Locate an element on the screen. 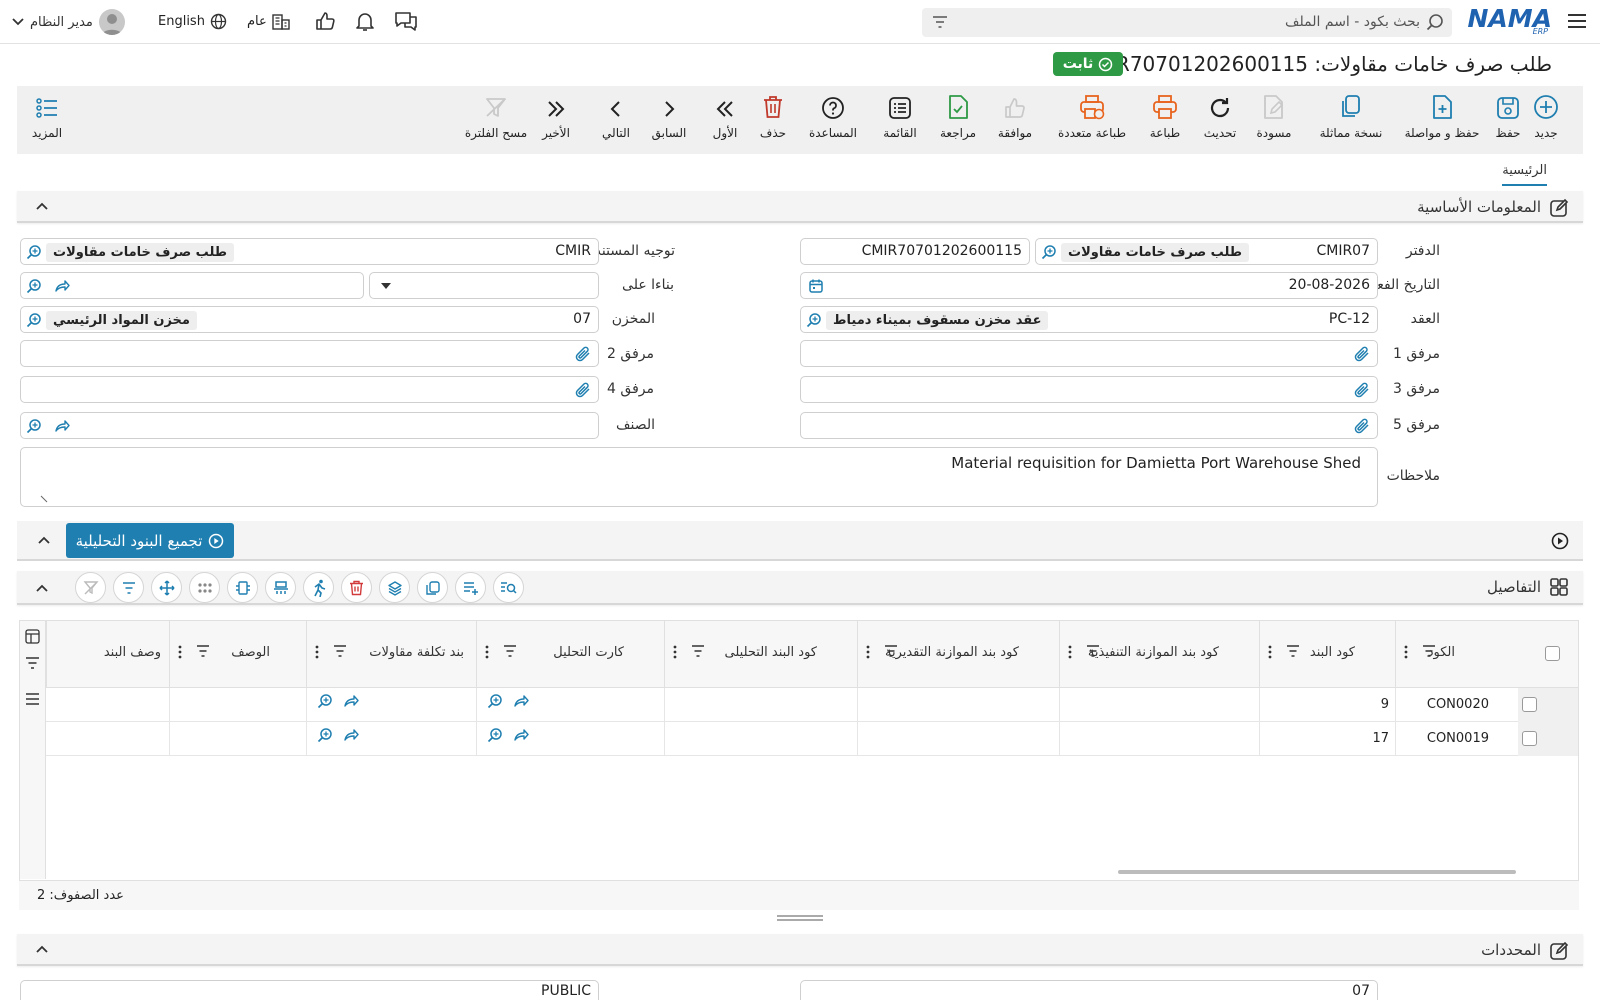  multi-print-button: طباعة متعددة is located at coordinates (1092, 120).